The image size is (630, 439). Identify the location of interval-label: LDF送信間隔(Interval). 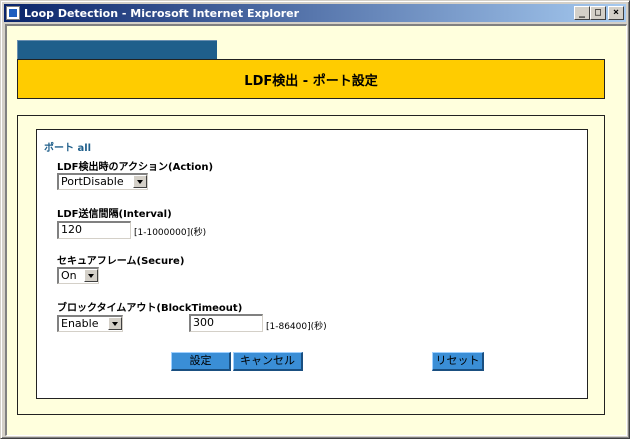
(114, 214).